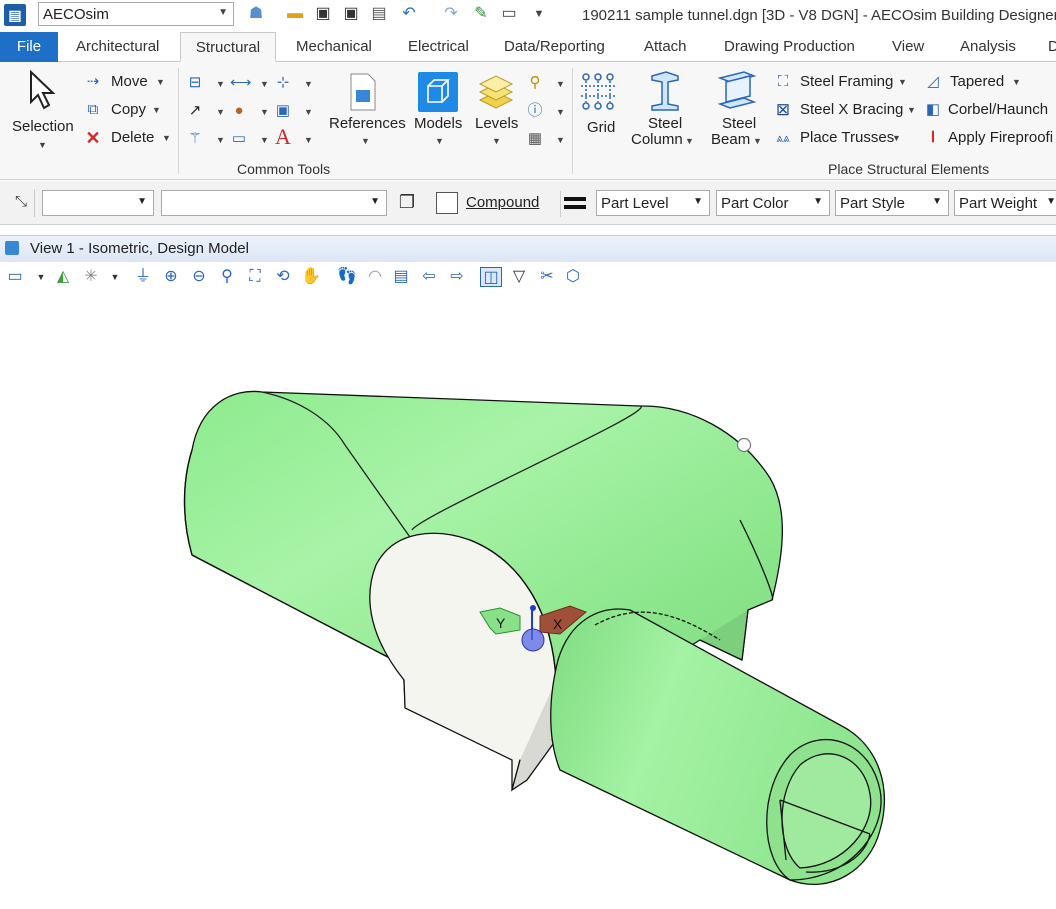 The height and width of the screenshot is (909, 1056). I want to click on tapered-label: Tapered, so click(977, 81).